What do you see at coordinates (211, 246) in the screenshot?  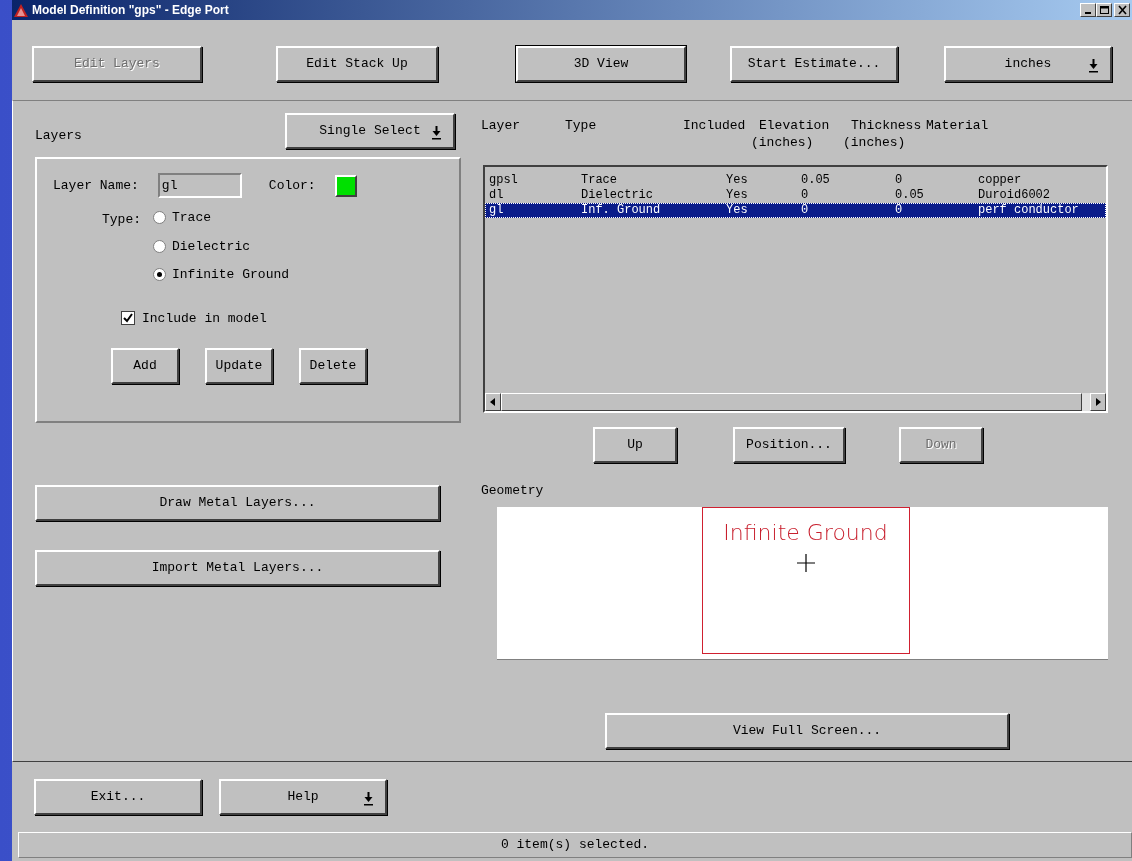 I see `radio-label: Dielectric` at bounding box center [211, 246].